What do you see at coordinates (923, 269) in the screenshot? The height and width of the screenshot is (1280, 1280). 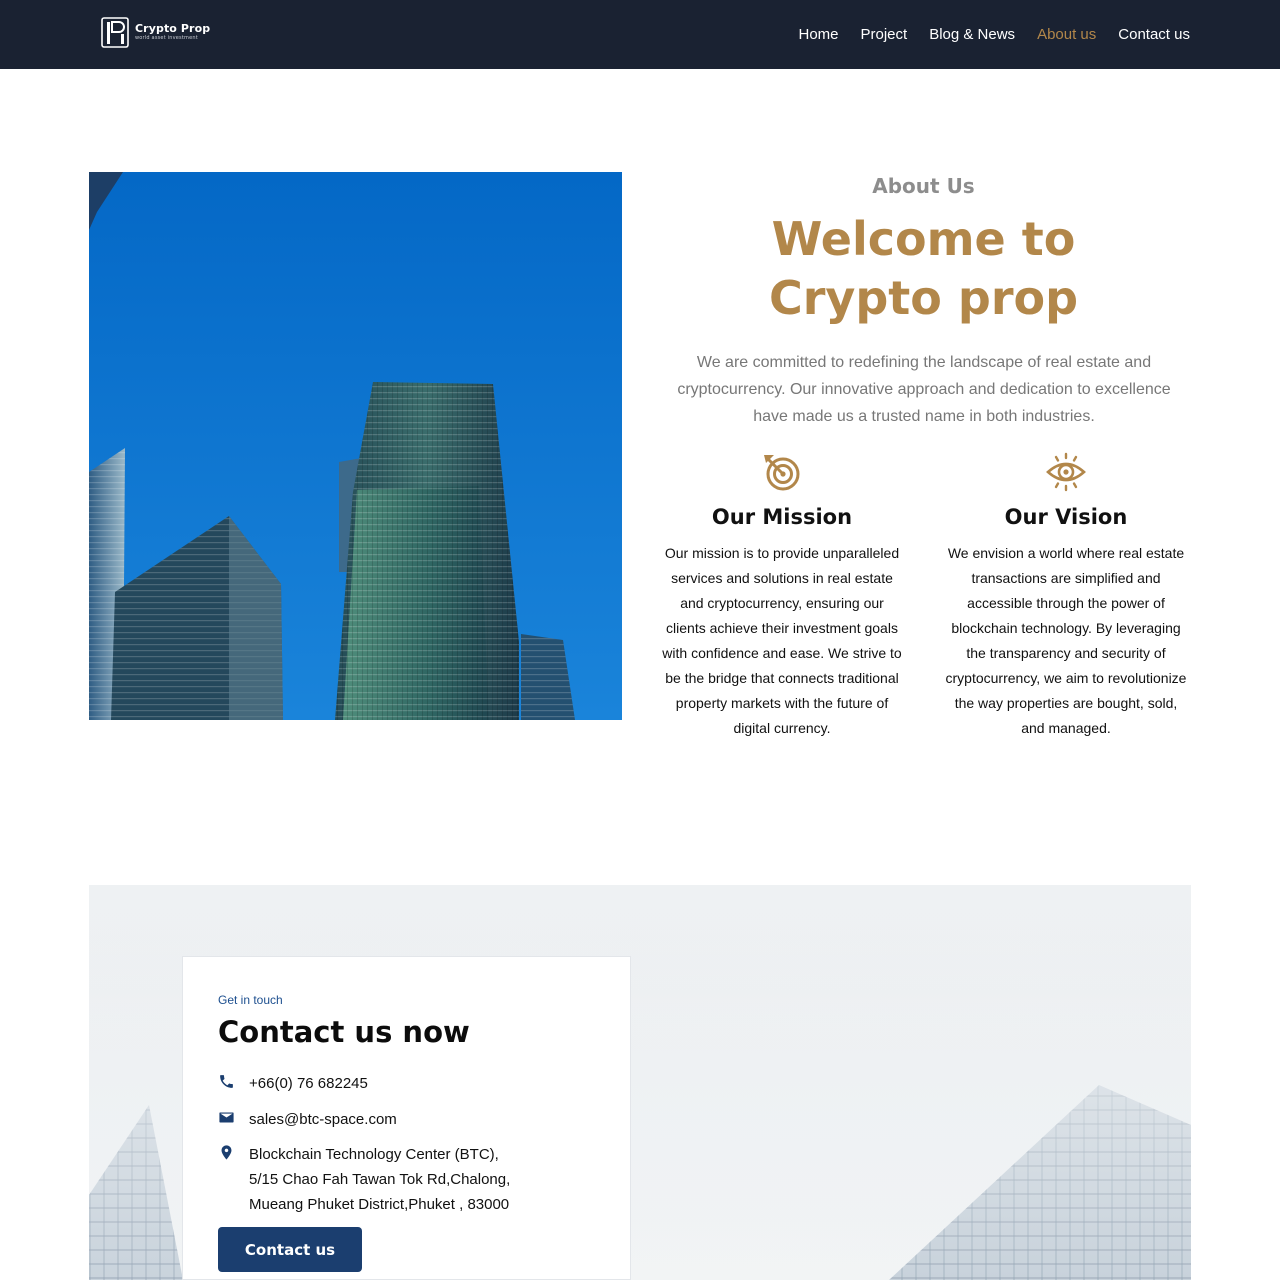 I see `page-title: Welcome to Crypto prop` at bounding box center [923, 269].